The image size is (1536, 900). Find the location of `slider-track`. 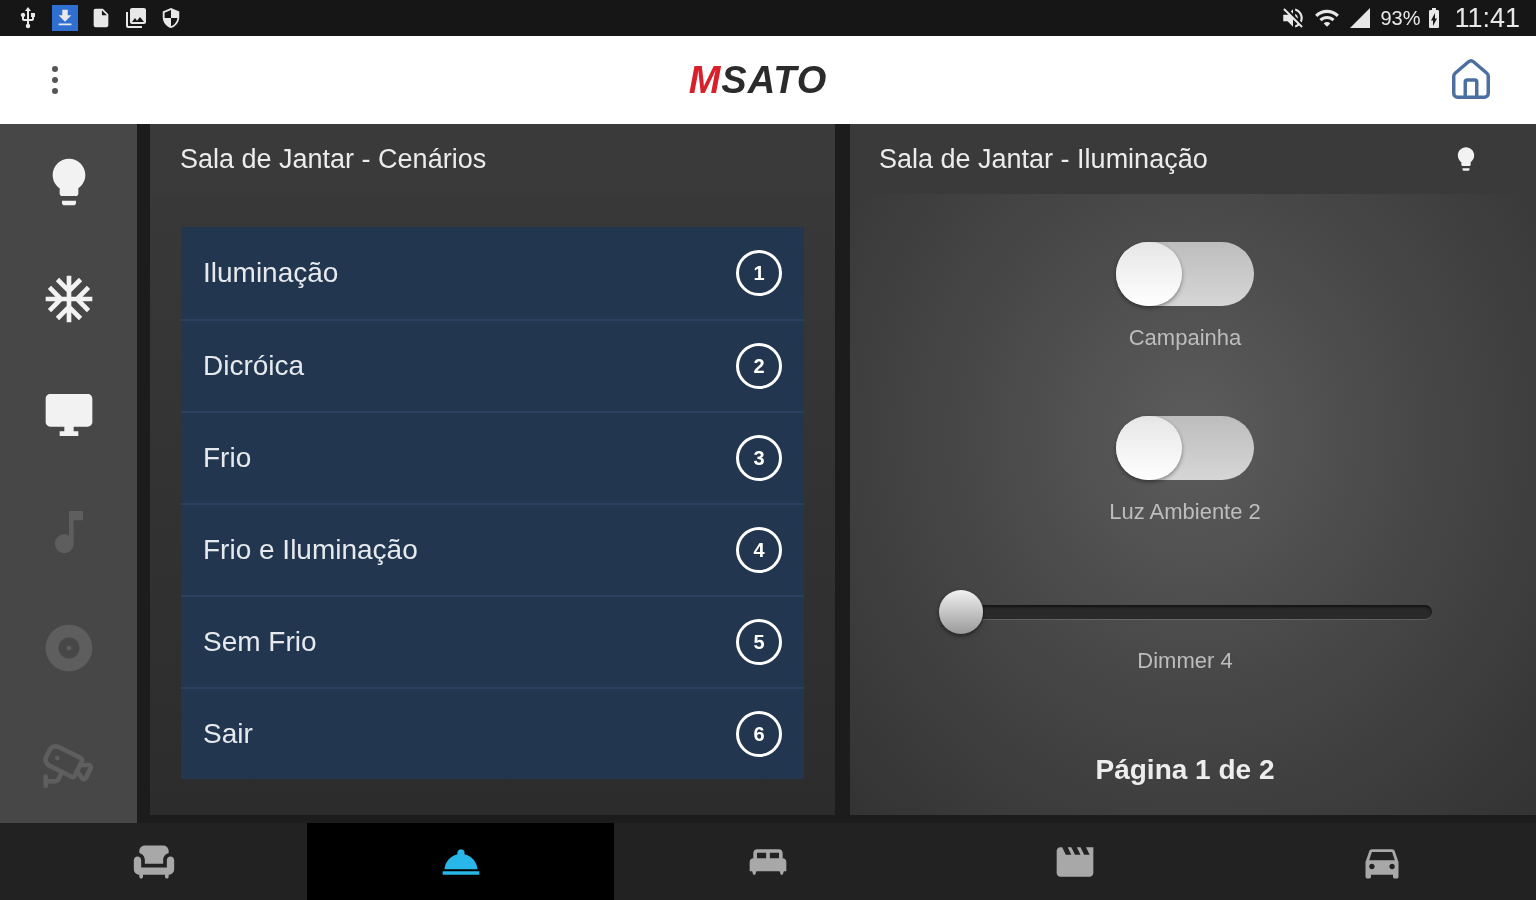

slider-track is located at coordinates (1207, 612).